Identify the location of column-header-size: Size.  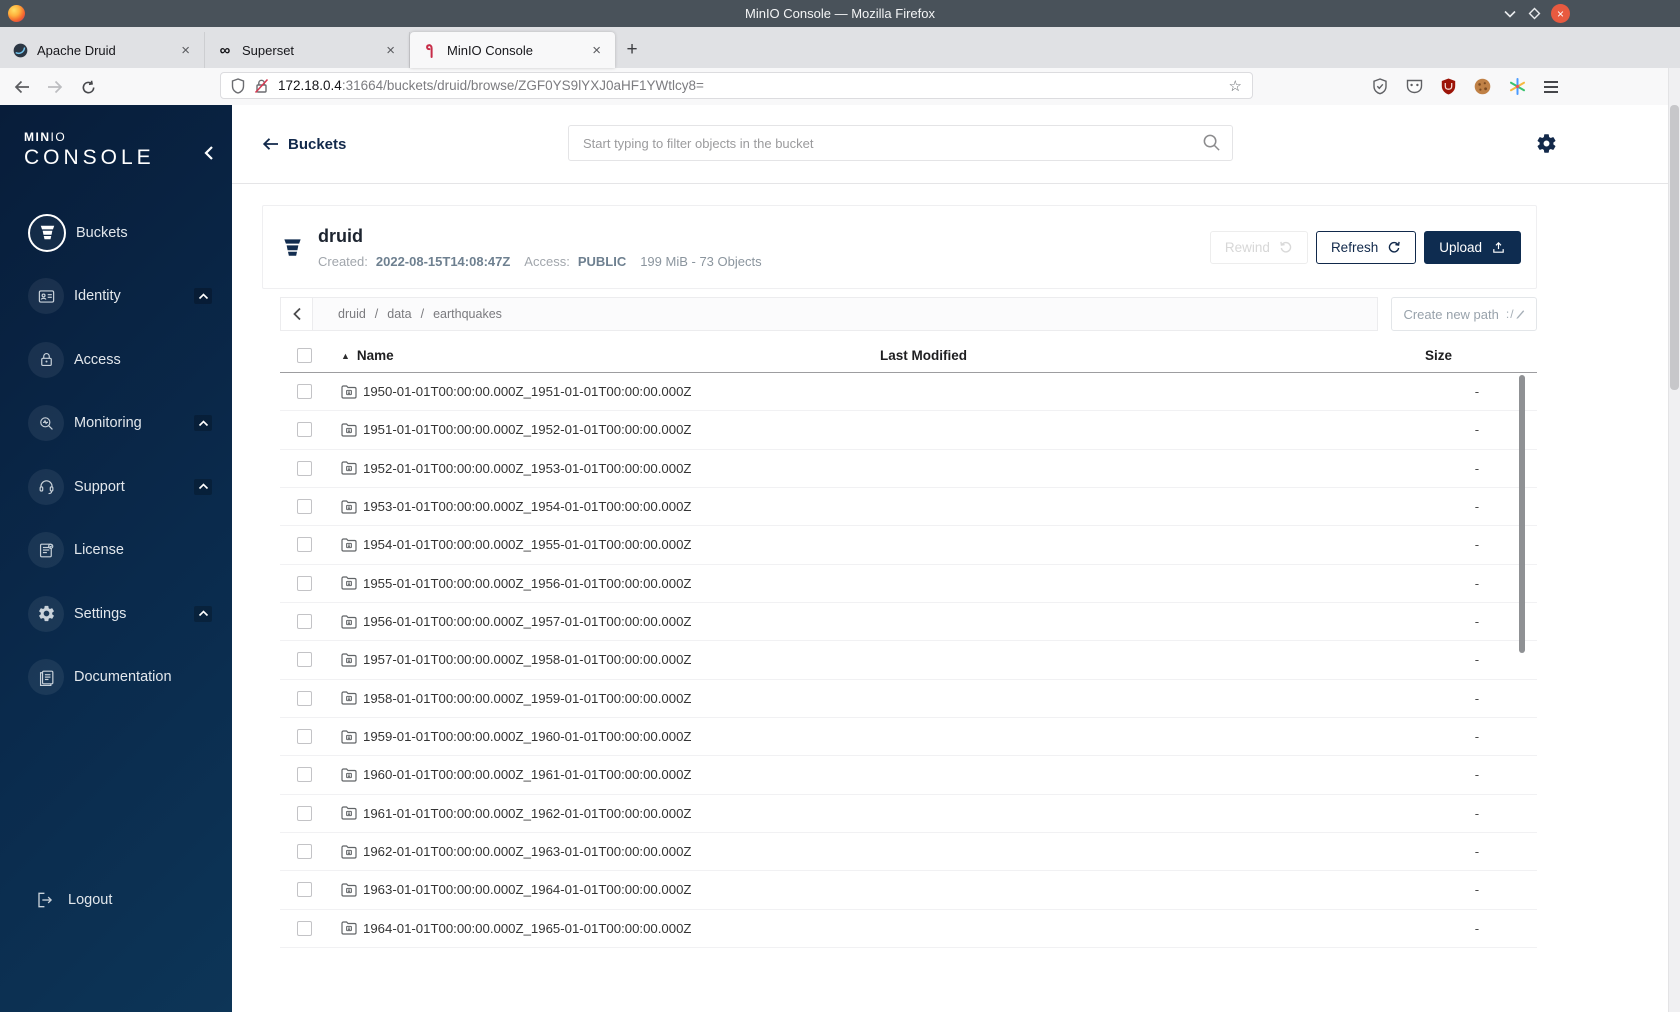
(1477, 355).